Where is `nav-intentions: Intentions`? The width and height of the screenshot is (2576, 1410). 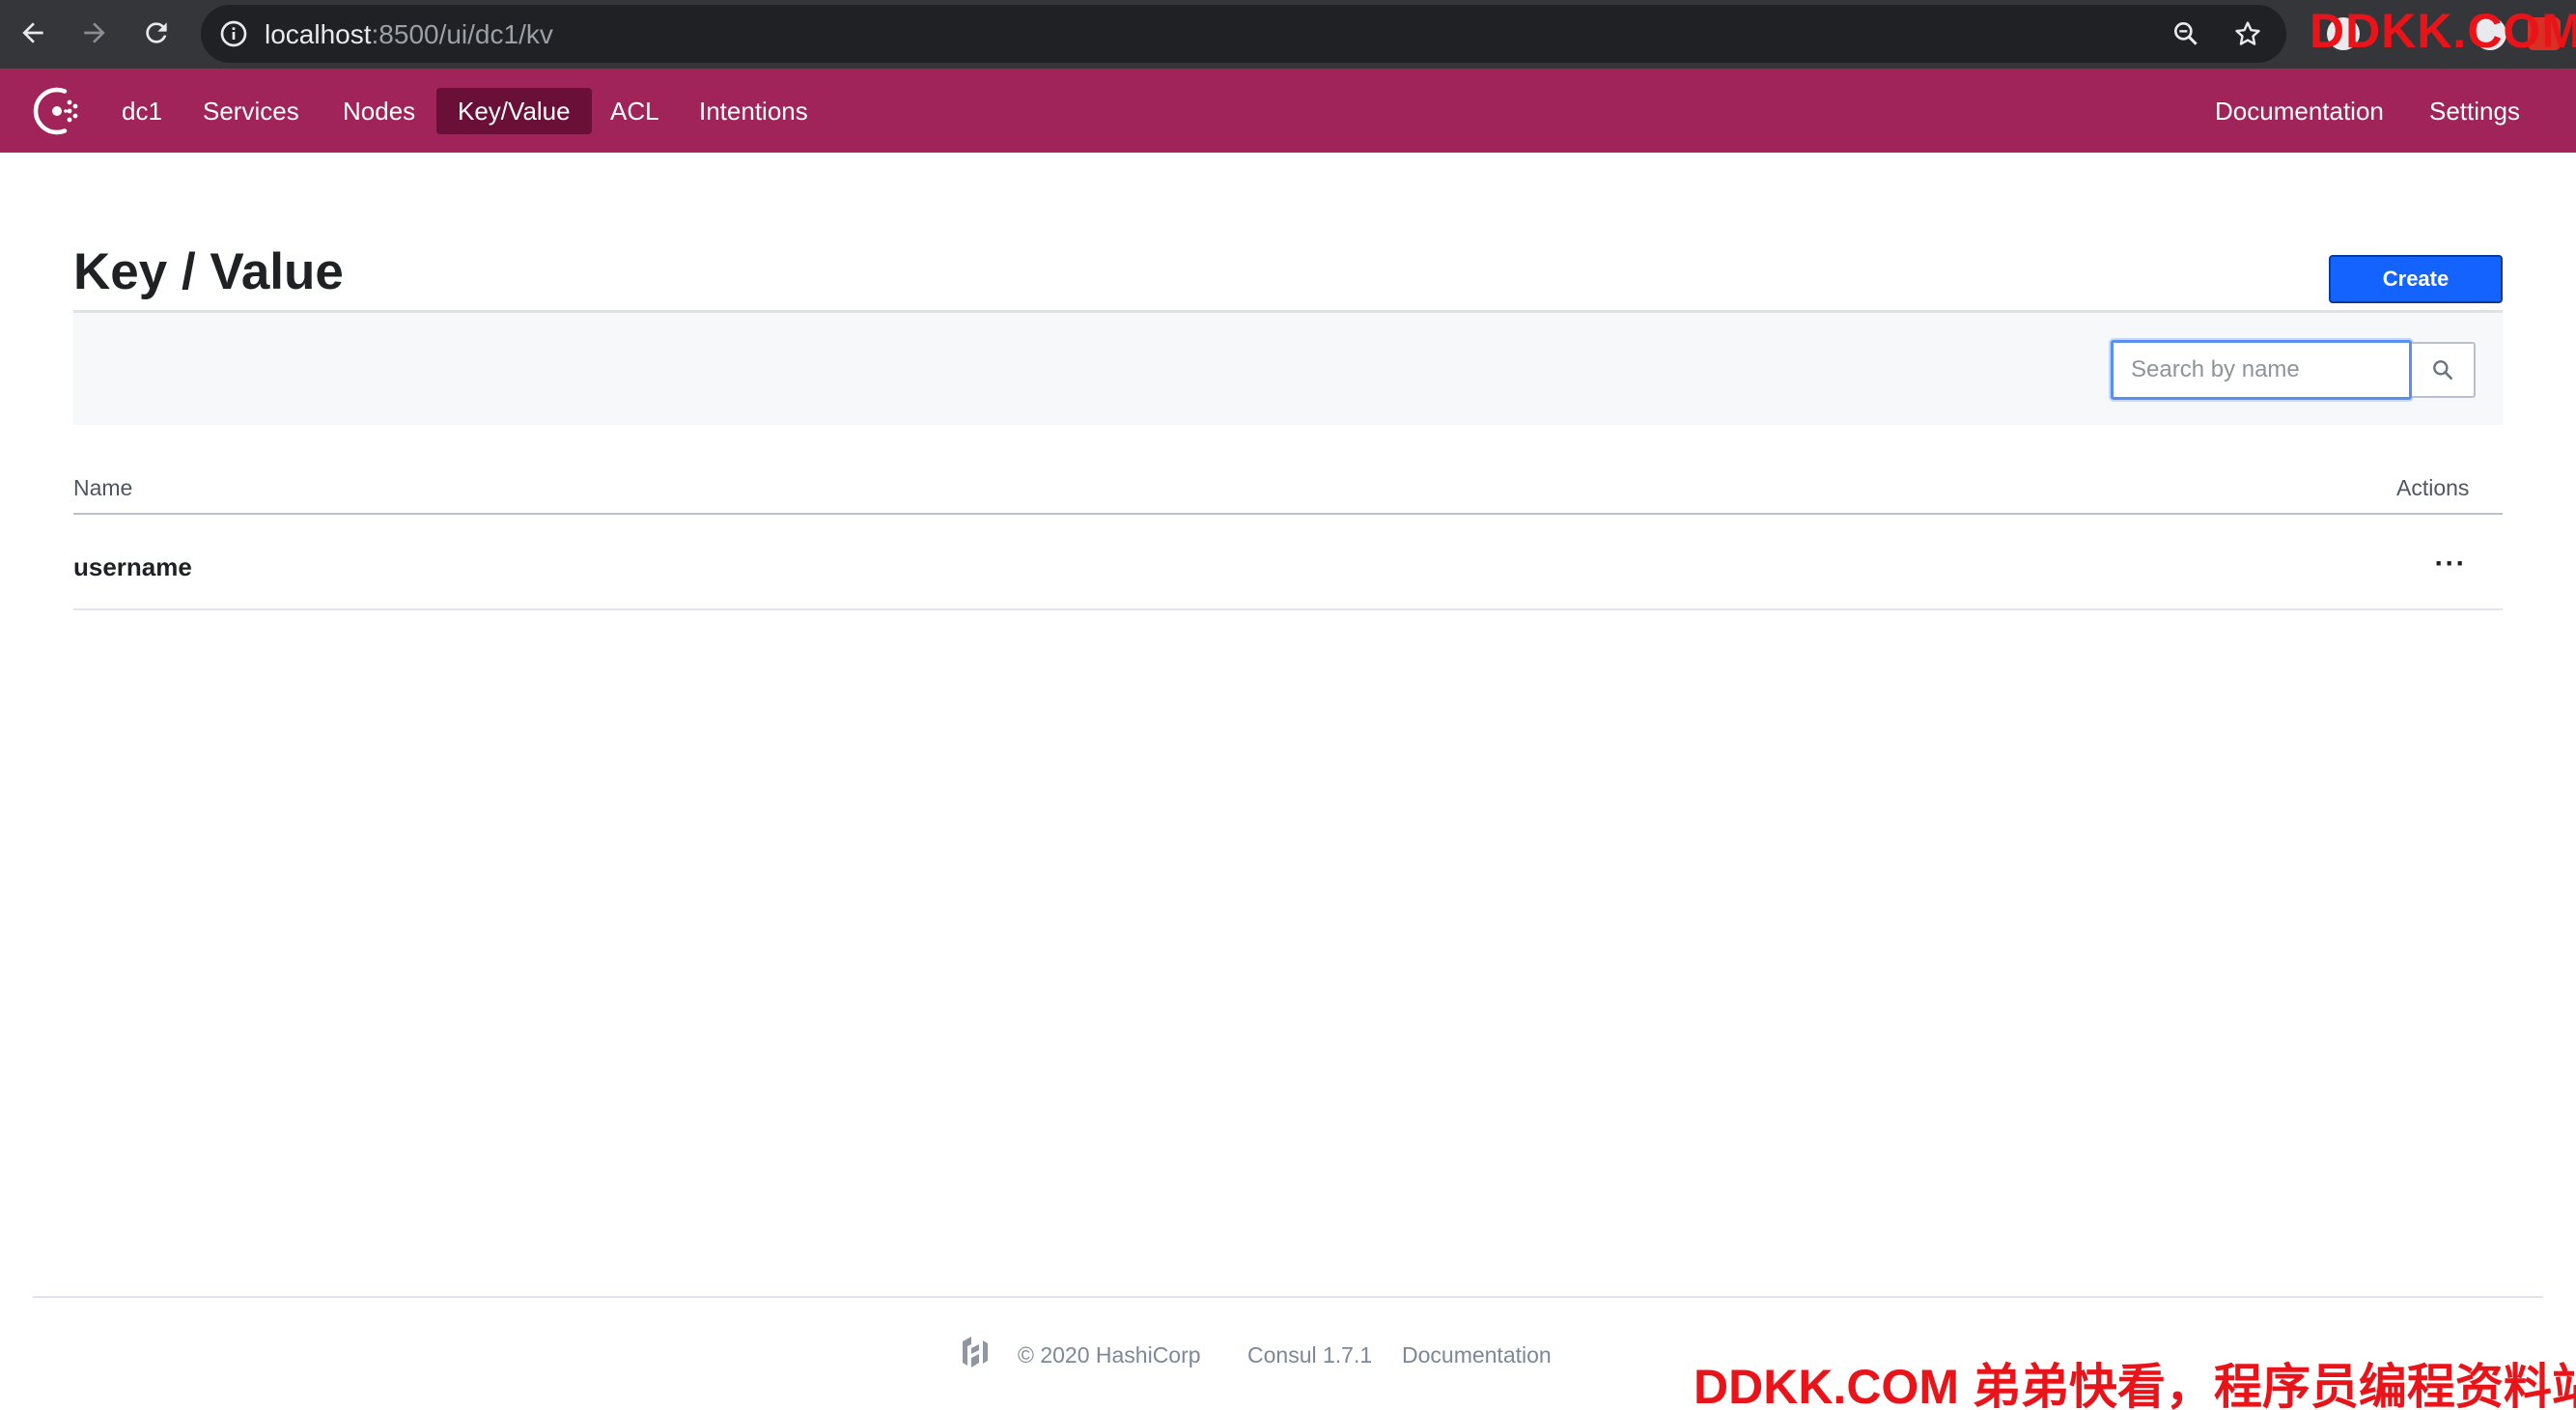
nav-intentions: Intentions is located at coordinates (754, 111).